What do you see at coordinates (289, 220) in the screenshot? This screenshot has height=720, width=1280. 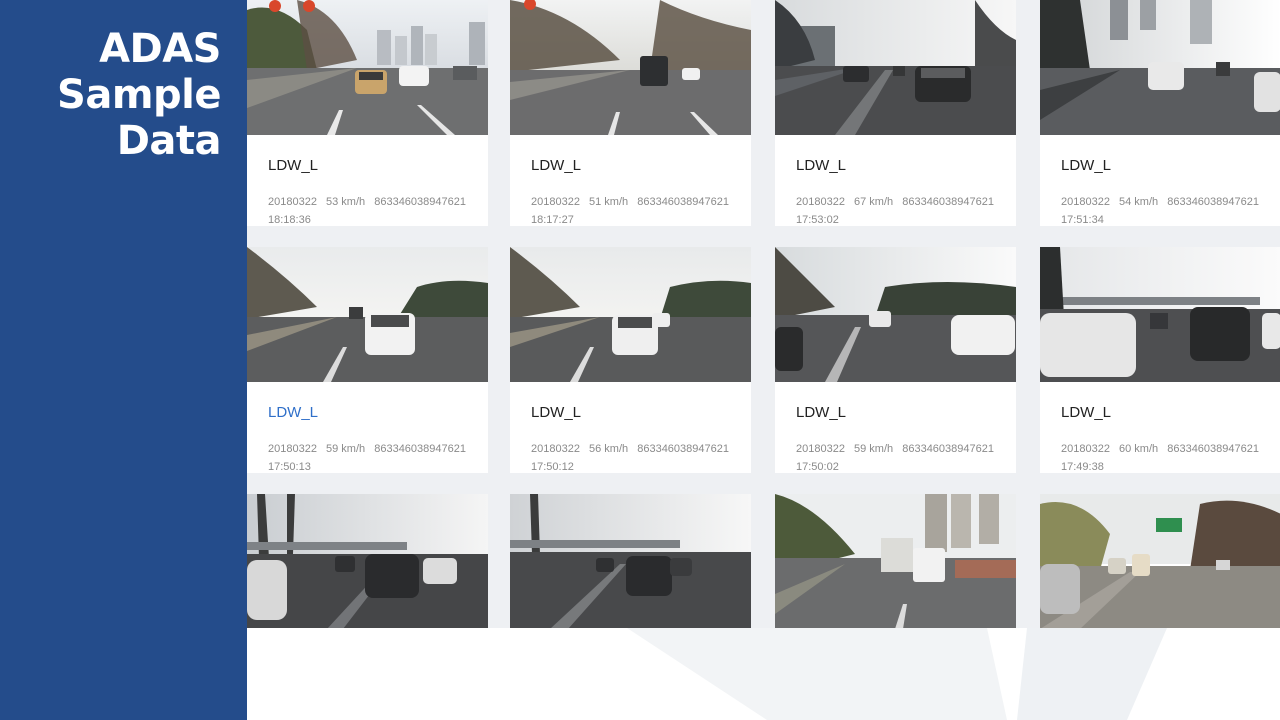 I see `event-time: 18:18:36` at bounding box center [289, 220].